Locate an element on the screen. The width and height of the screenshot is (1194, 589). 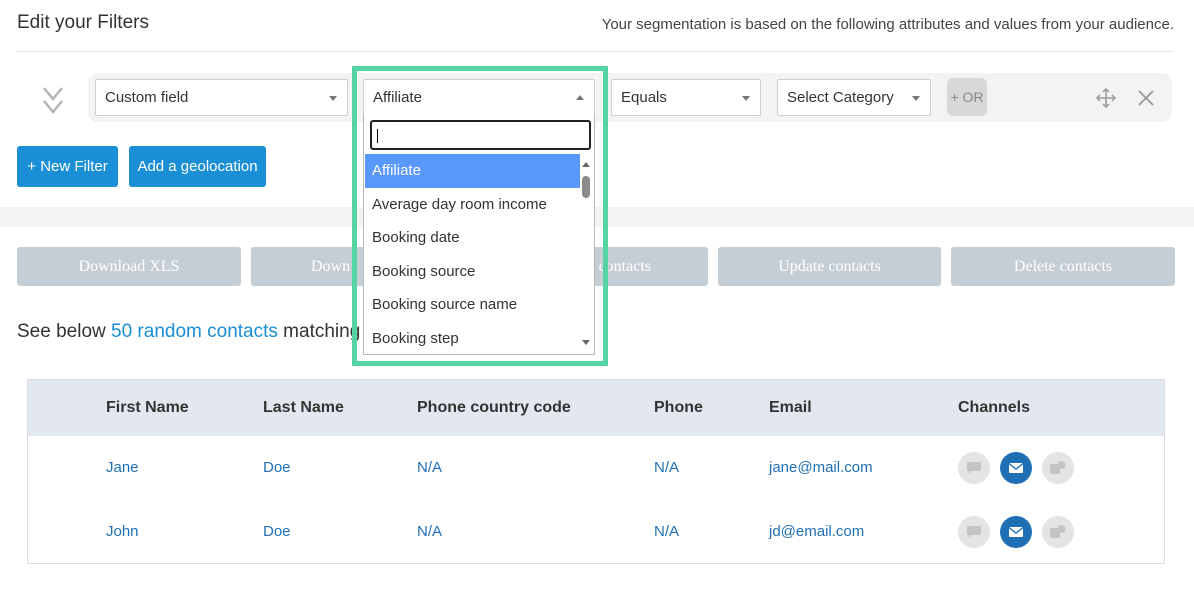
column-header: Last Name is located at coordinates (303, 407).